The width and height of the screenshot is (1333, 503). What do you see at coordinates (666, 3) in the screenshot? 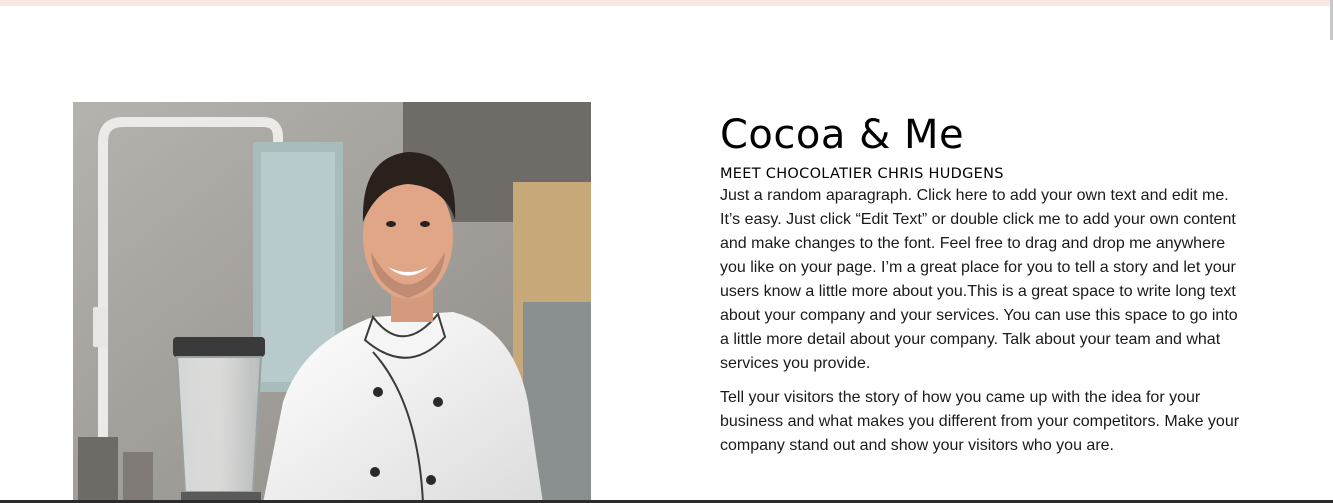
I see `top-accent-strip` at bounding box center [666, 3].